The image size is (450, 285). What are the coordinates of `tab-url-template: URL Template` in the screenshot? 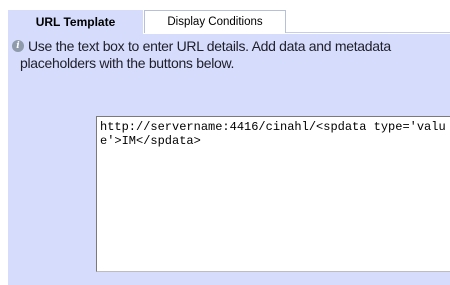 It's located at (75, 22).